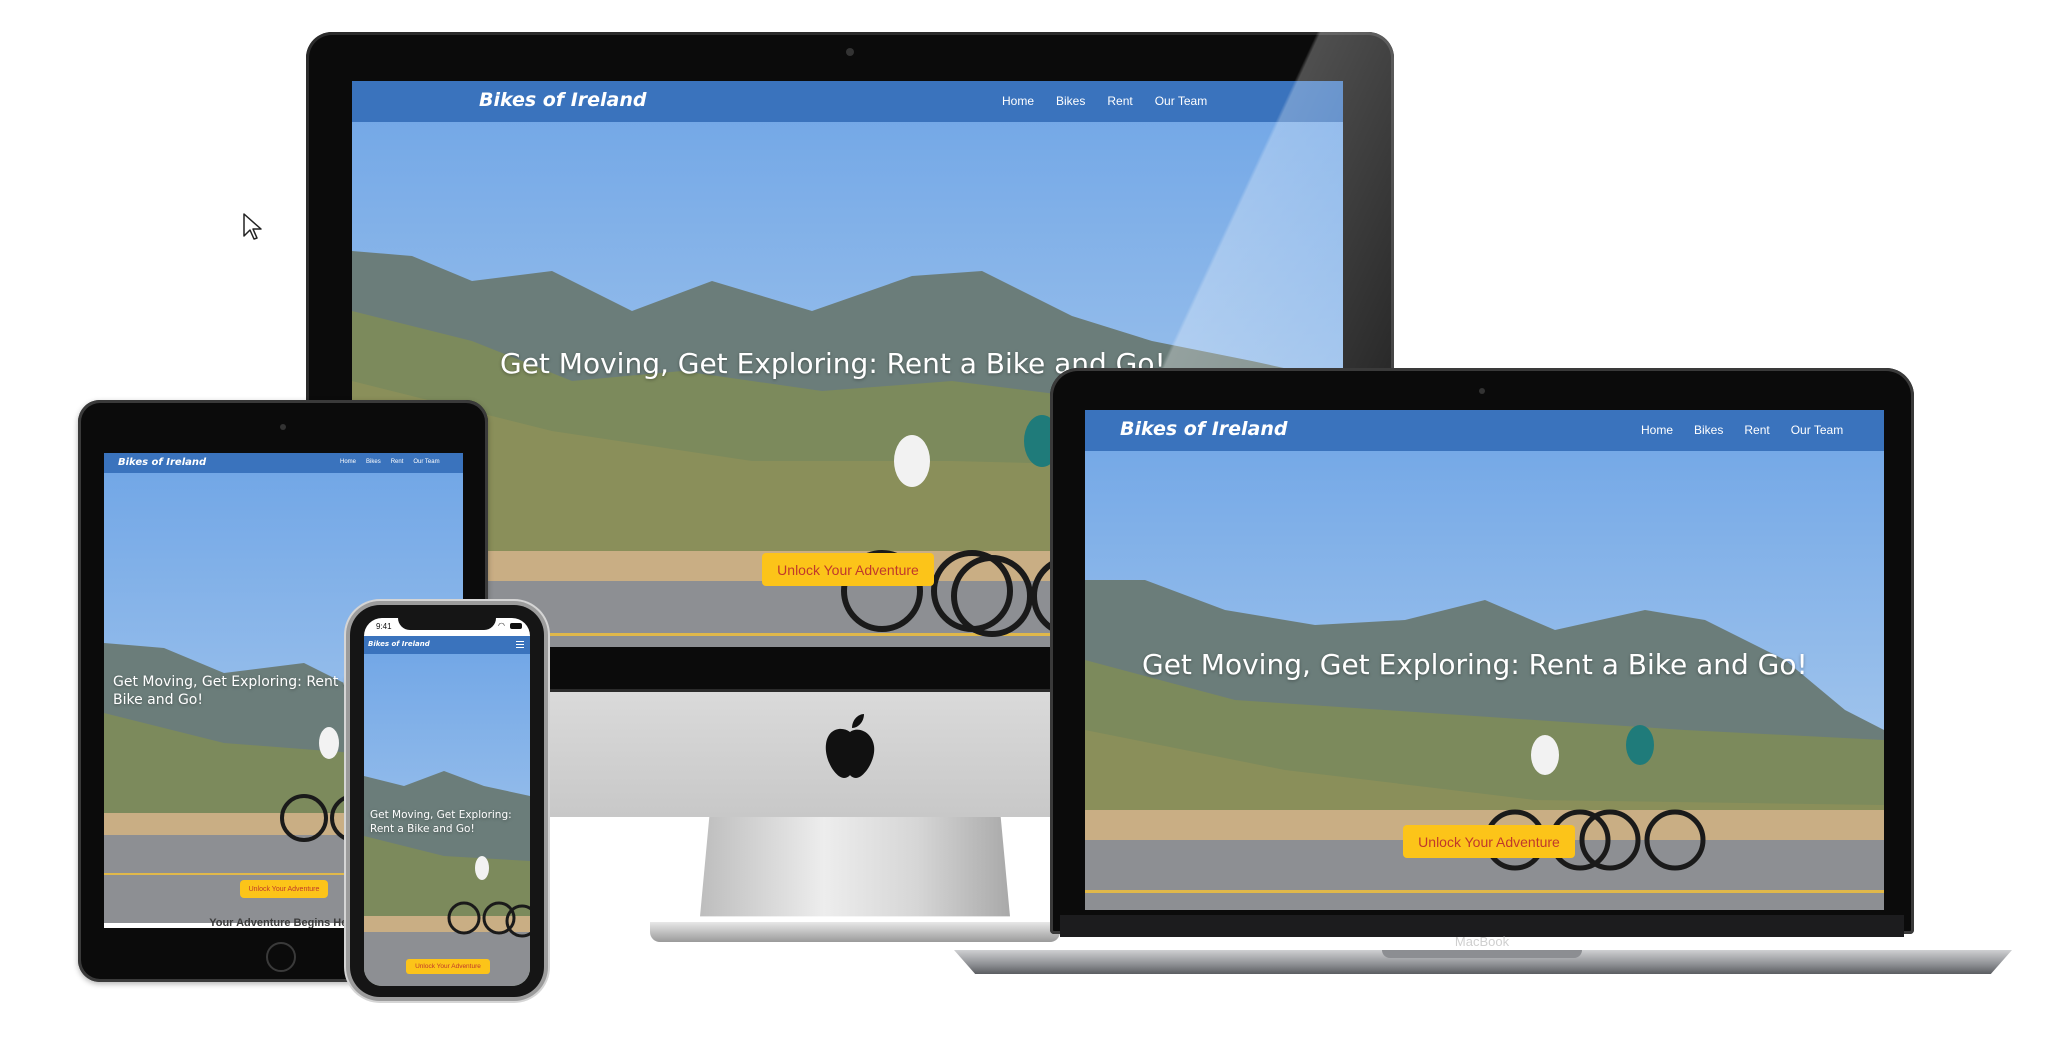 This screenshot has height=1042, width=2047. I want to click on tablet-home-button, so click(281, 957).